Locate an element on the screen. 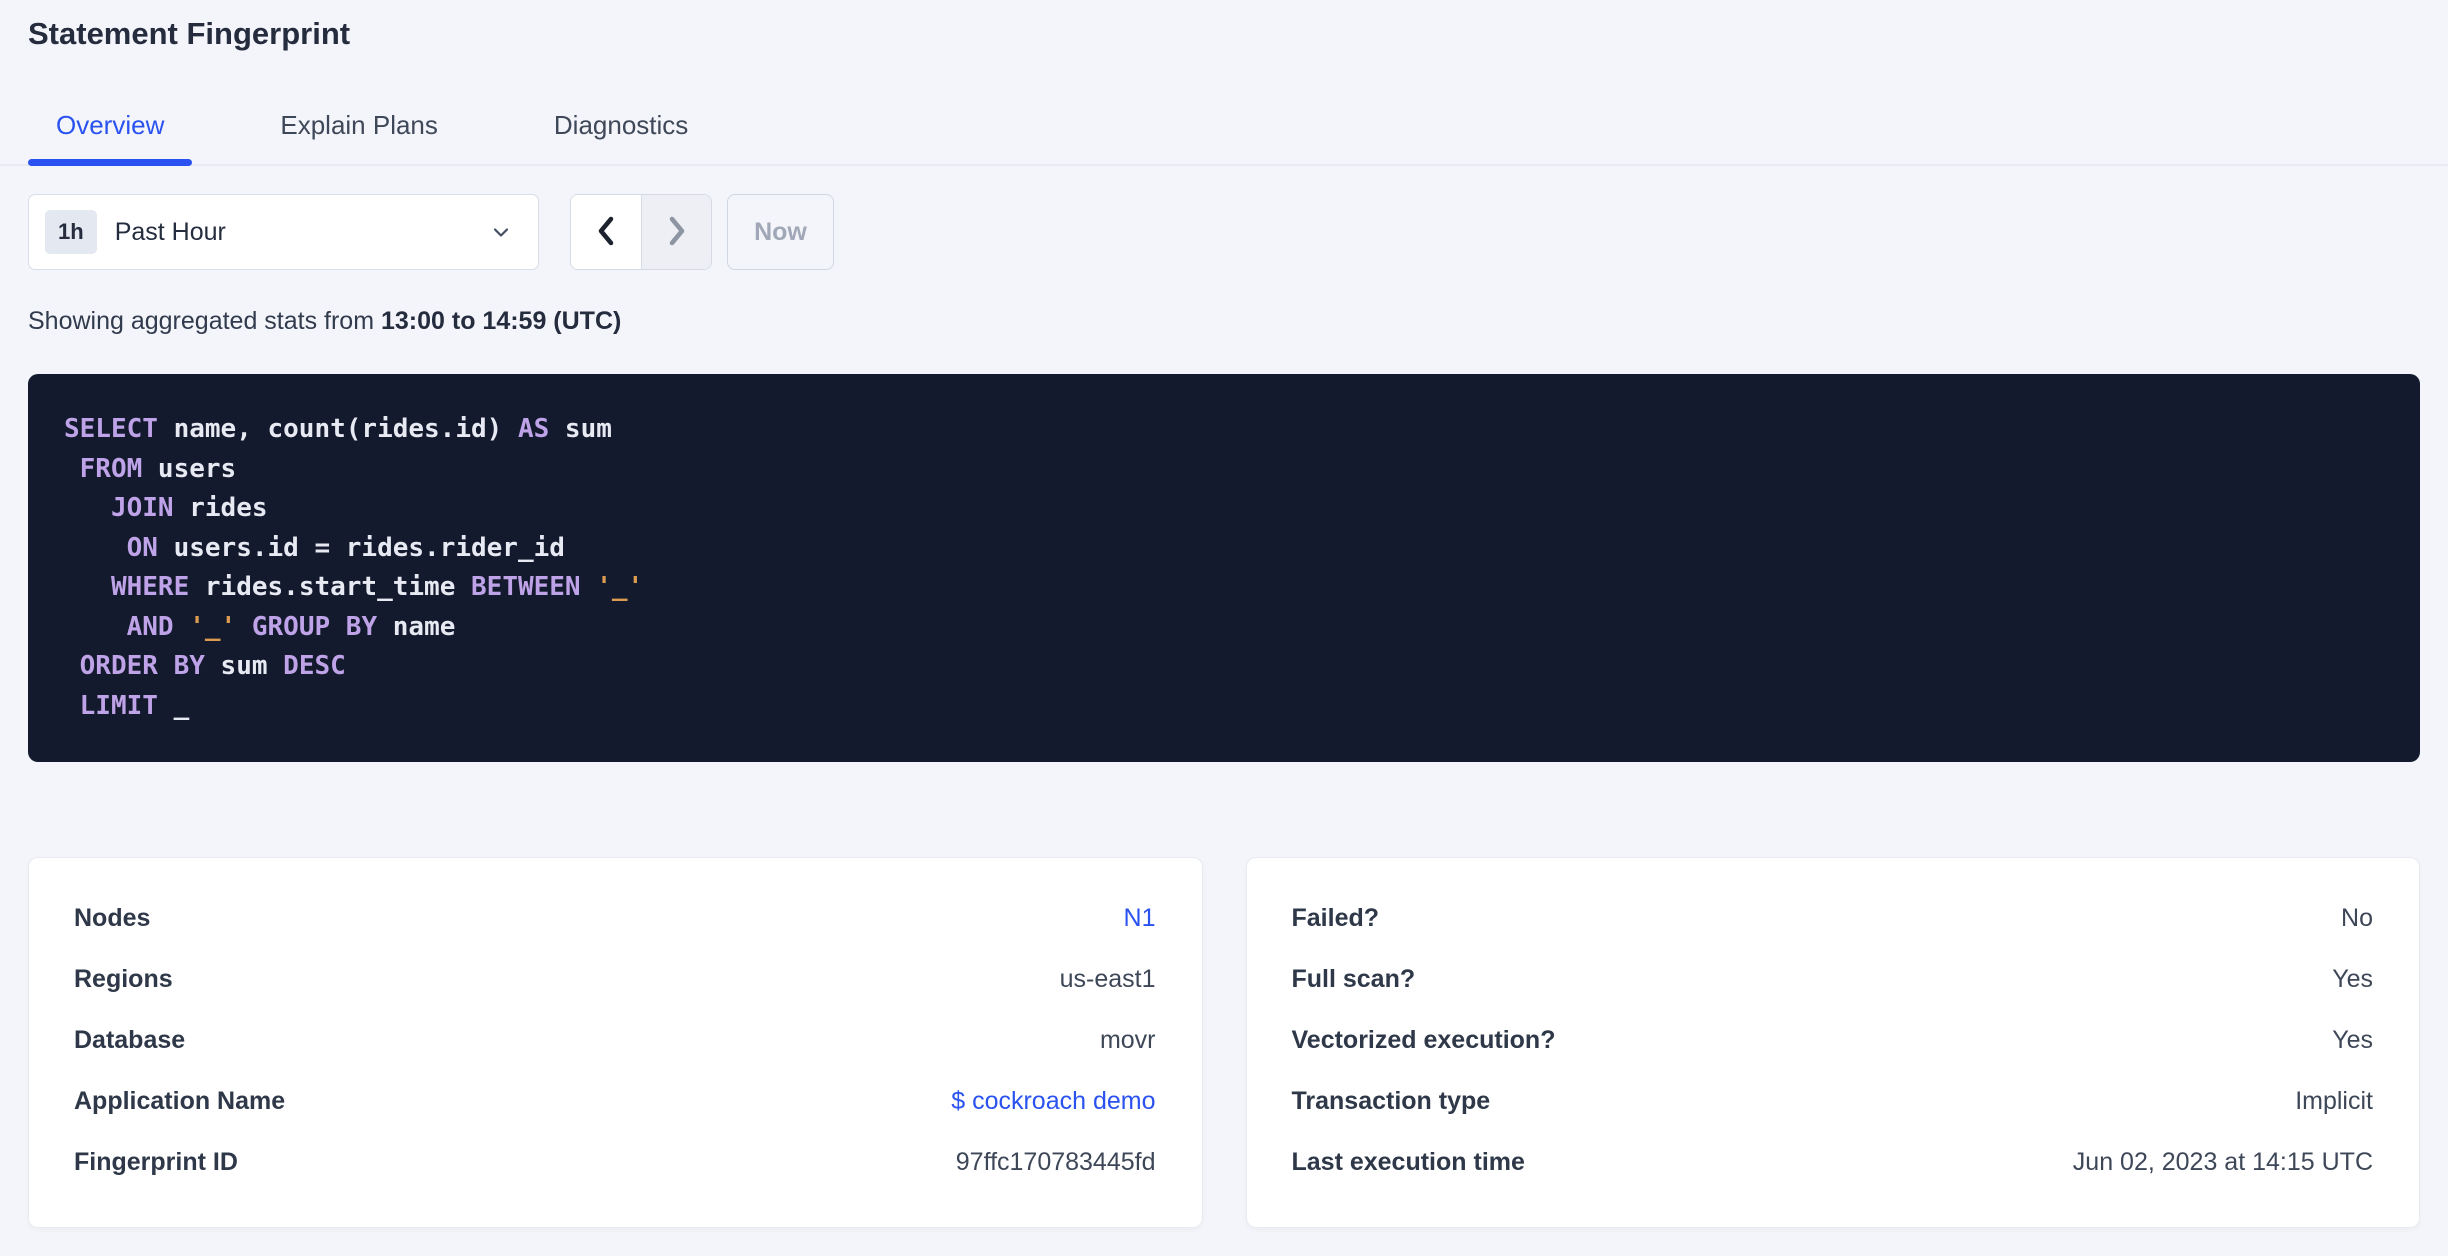 This screenshot has height=1256, width=2448. time-range-badge: 1h is located at coordinates (71, 232).